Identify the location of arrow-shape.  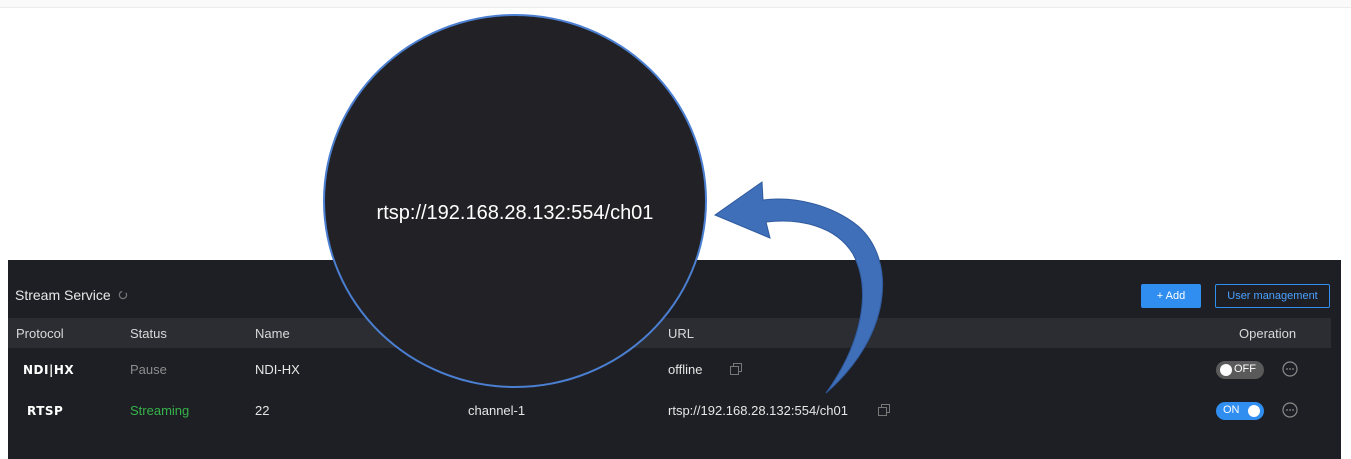
(798, 287).